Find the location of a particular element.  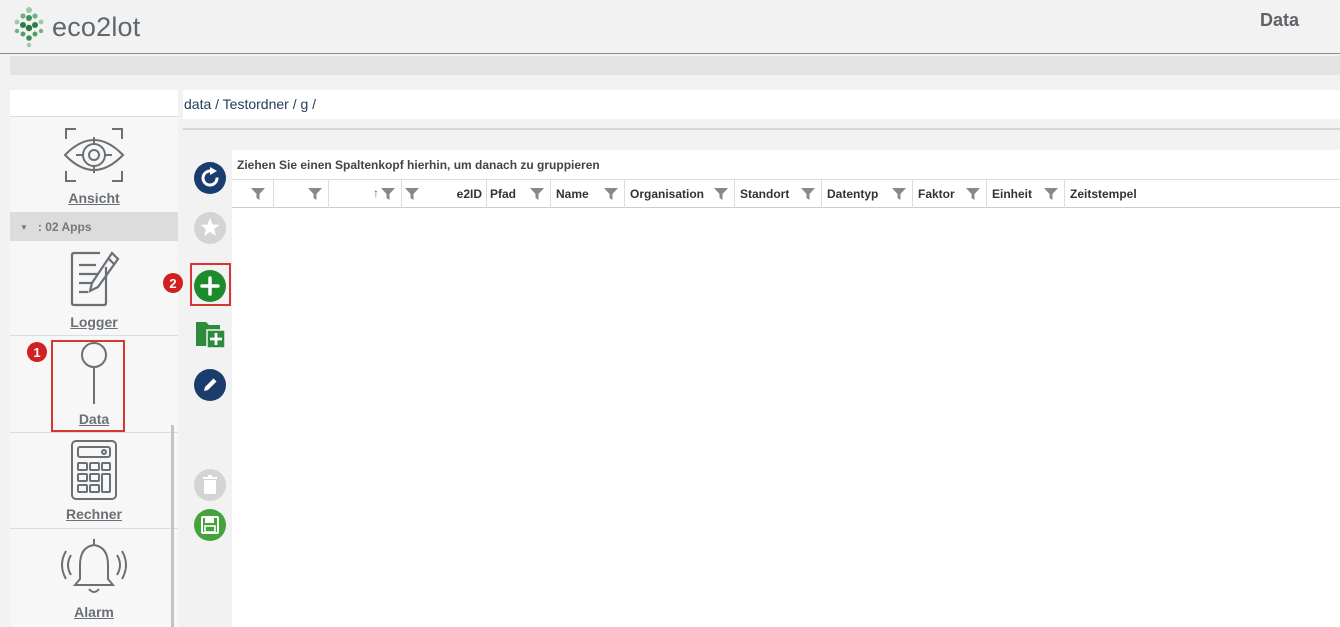

refresh-button is located at coordinates (210, 178).